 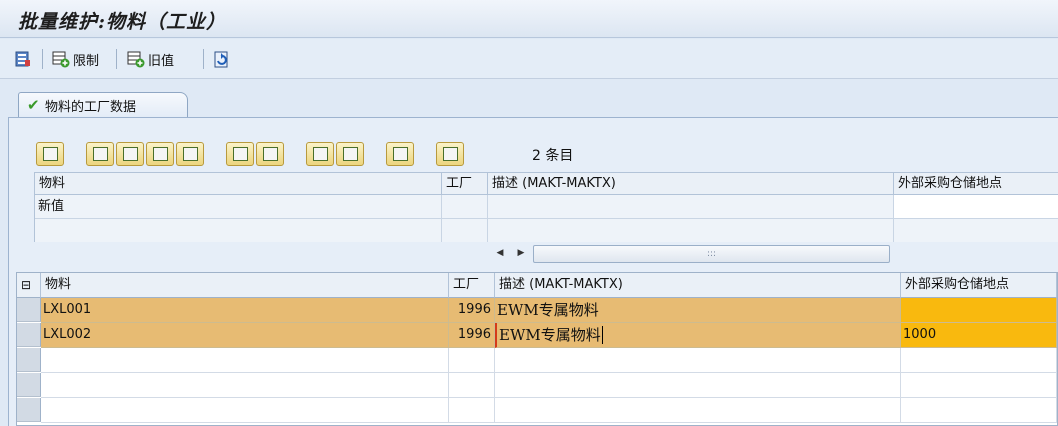 I want to click on layout-icon, so click(x=50, y=154).